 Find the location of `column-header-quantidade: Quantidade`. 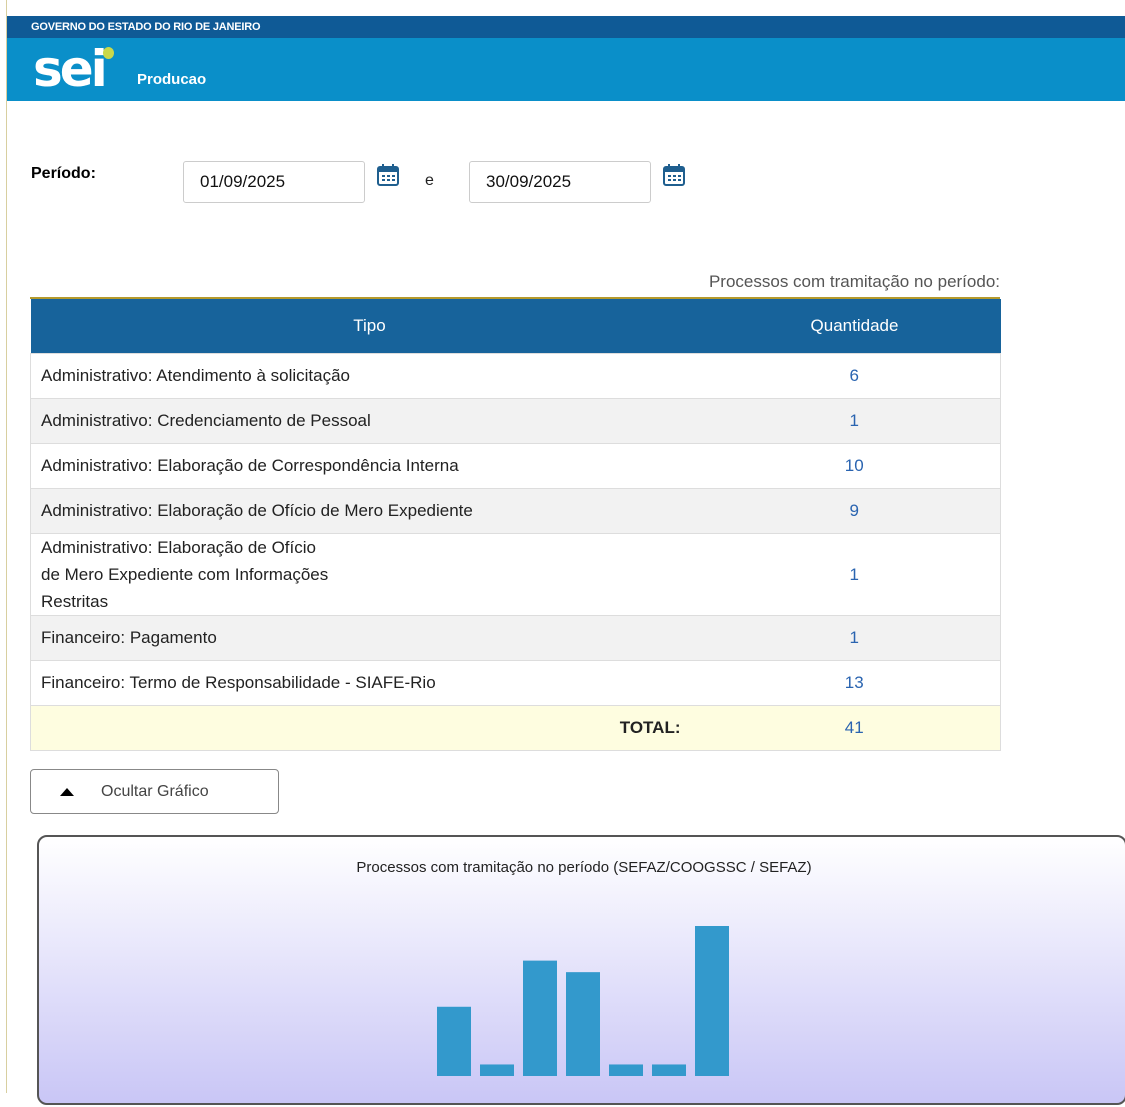

column-header-quantidade: Quantidade is located at coordinates (854, 326).